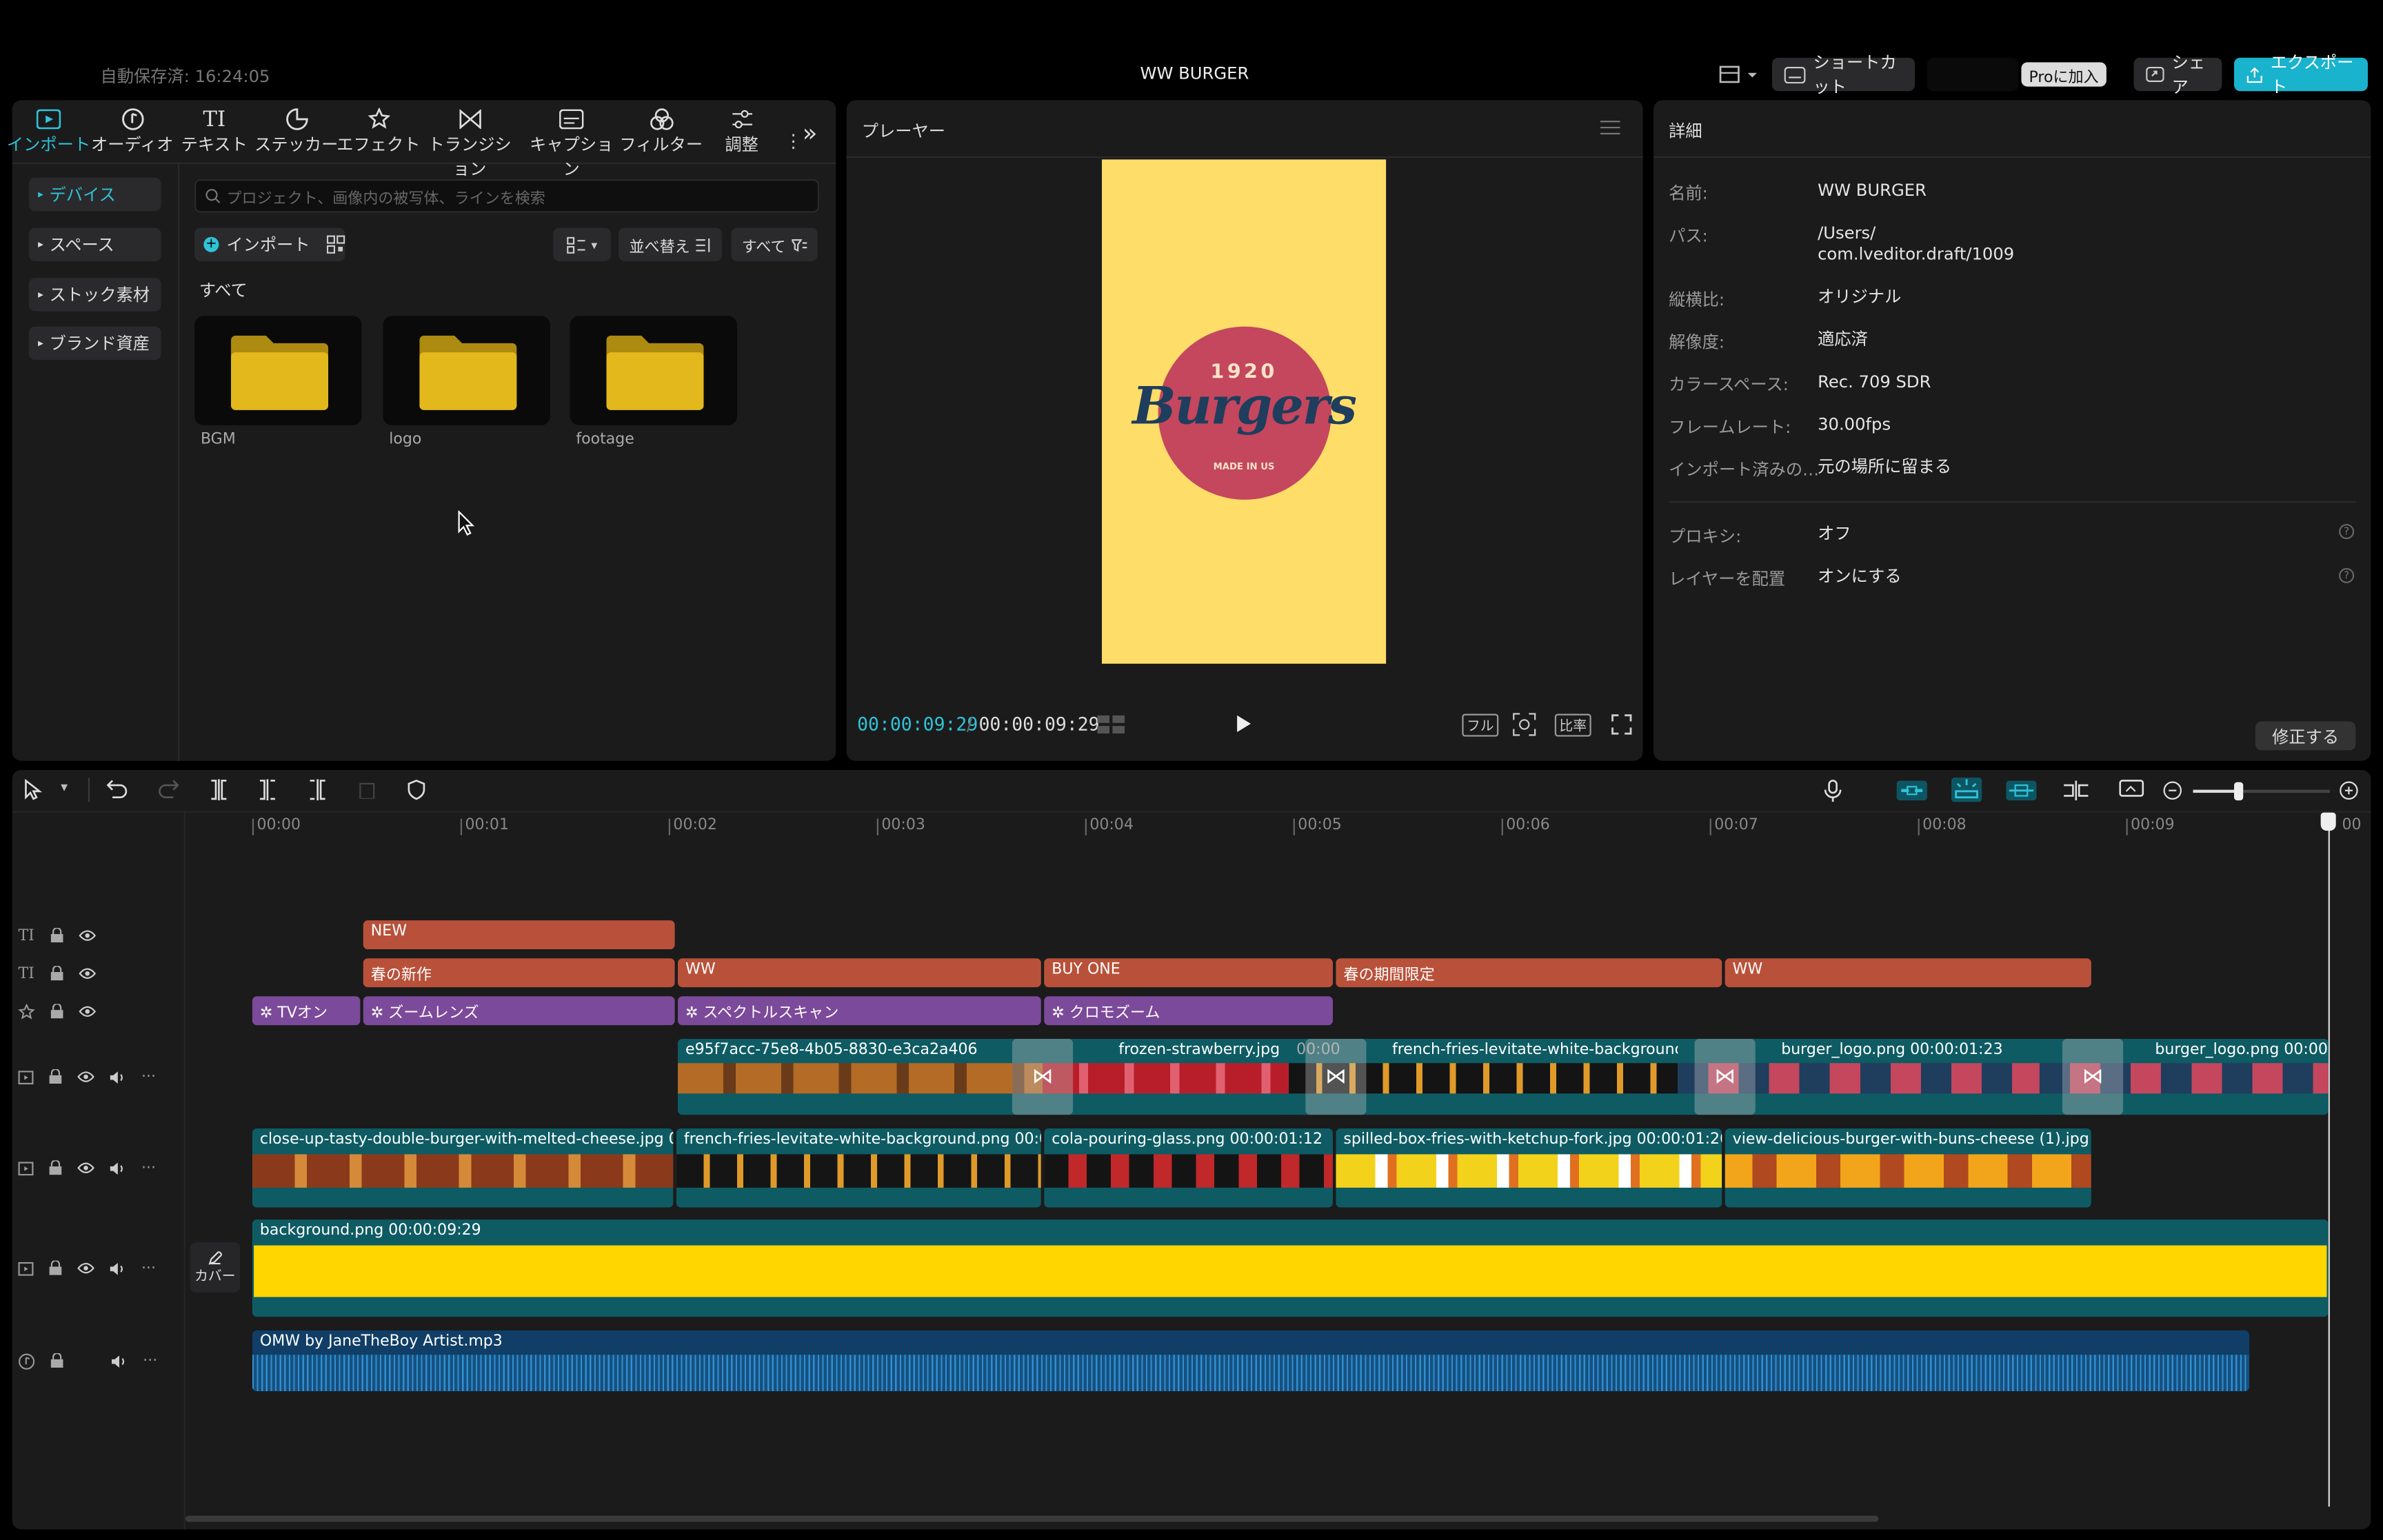 The image size is (2383, 1540). Describe the element at coordinates (378, 132) in the screenshot. I see `tab-effect: エフェクト` at that location.